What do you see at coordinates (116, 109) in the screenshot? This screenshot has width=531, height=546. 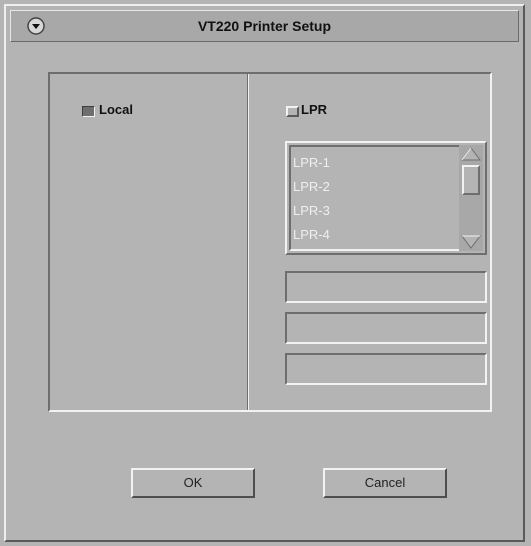 I see `local-label: Local` at bounding box center [116, 109].